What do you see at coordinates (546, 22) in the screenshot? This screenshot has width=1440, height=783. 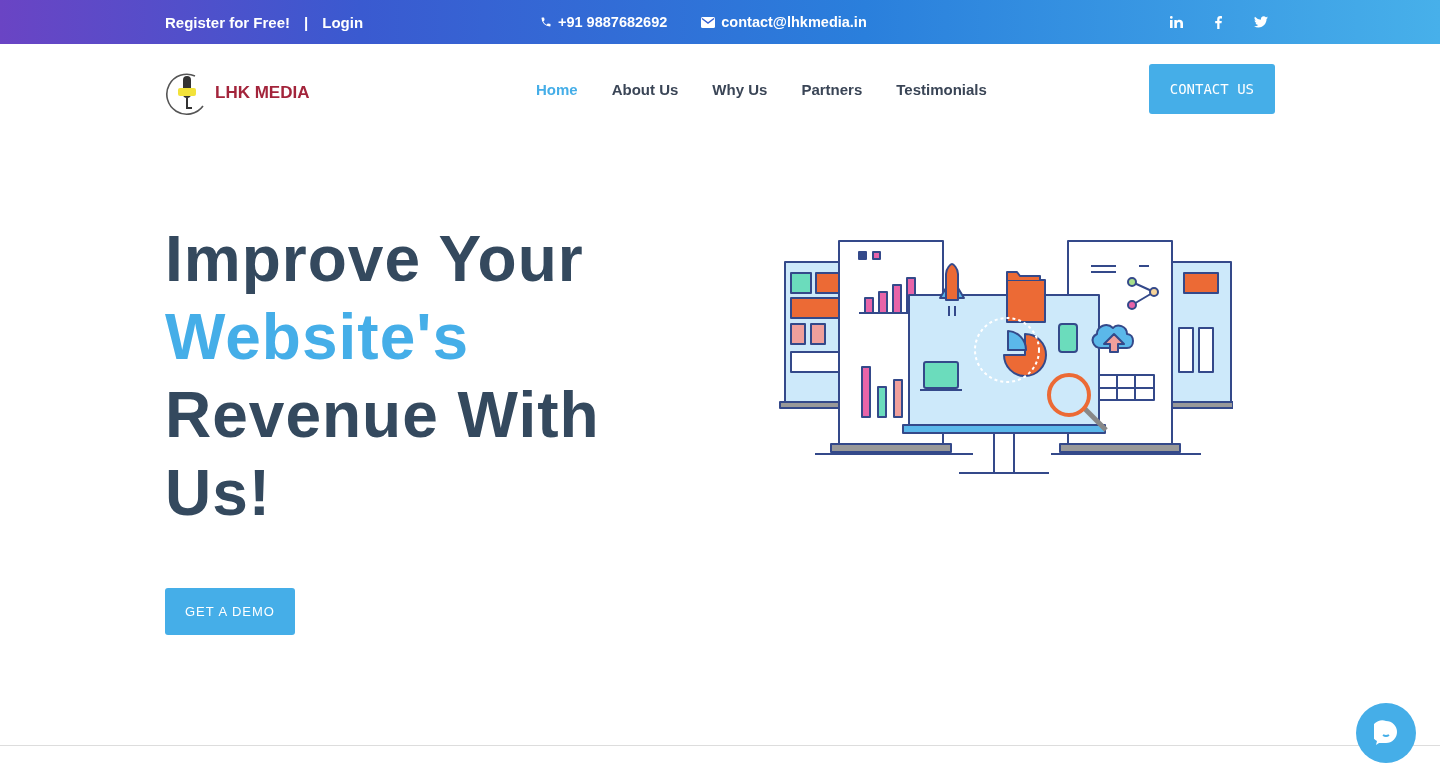 I see `phone-icon` at bounding box center [546, 22].